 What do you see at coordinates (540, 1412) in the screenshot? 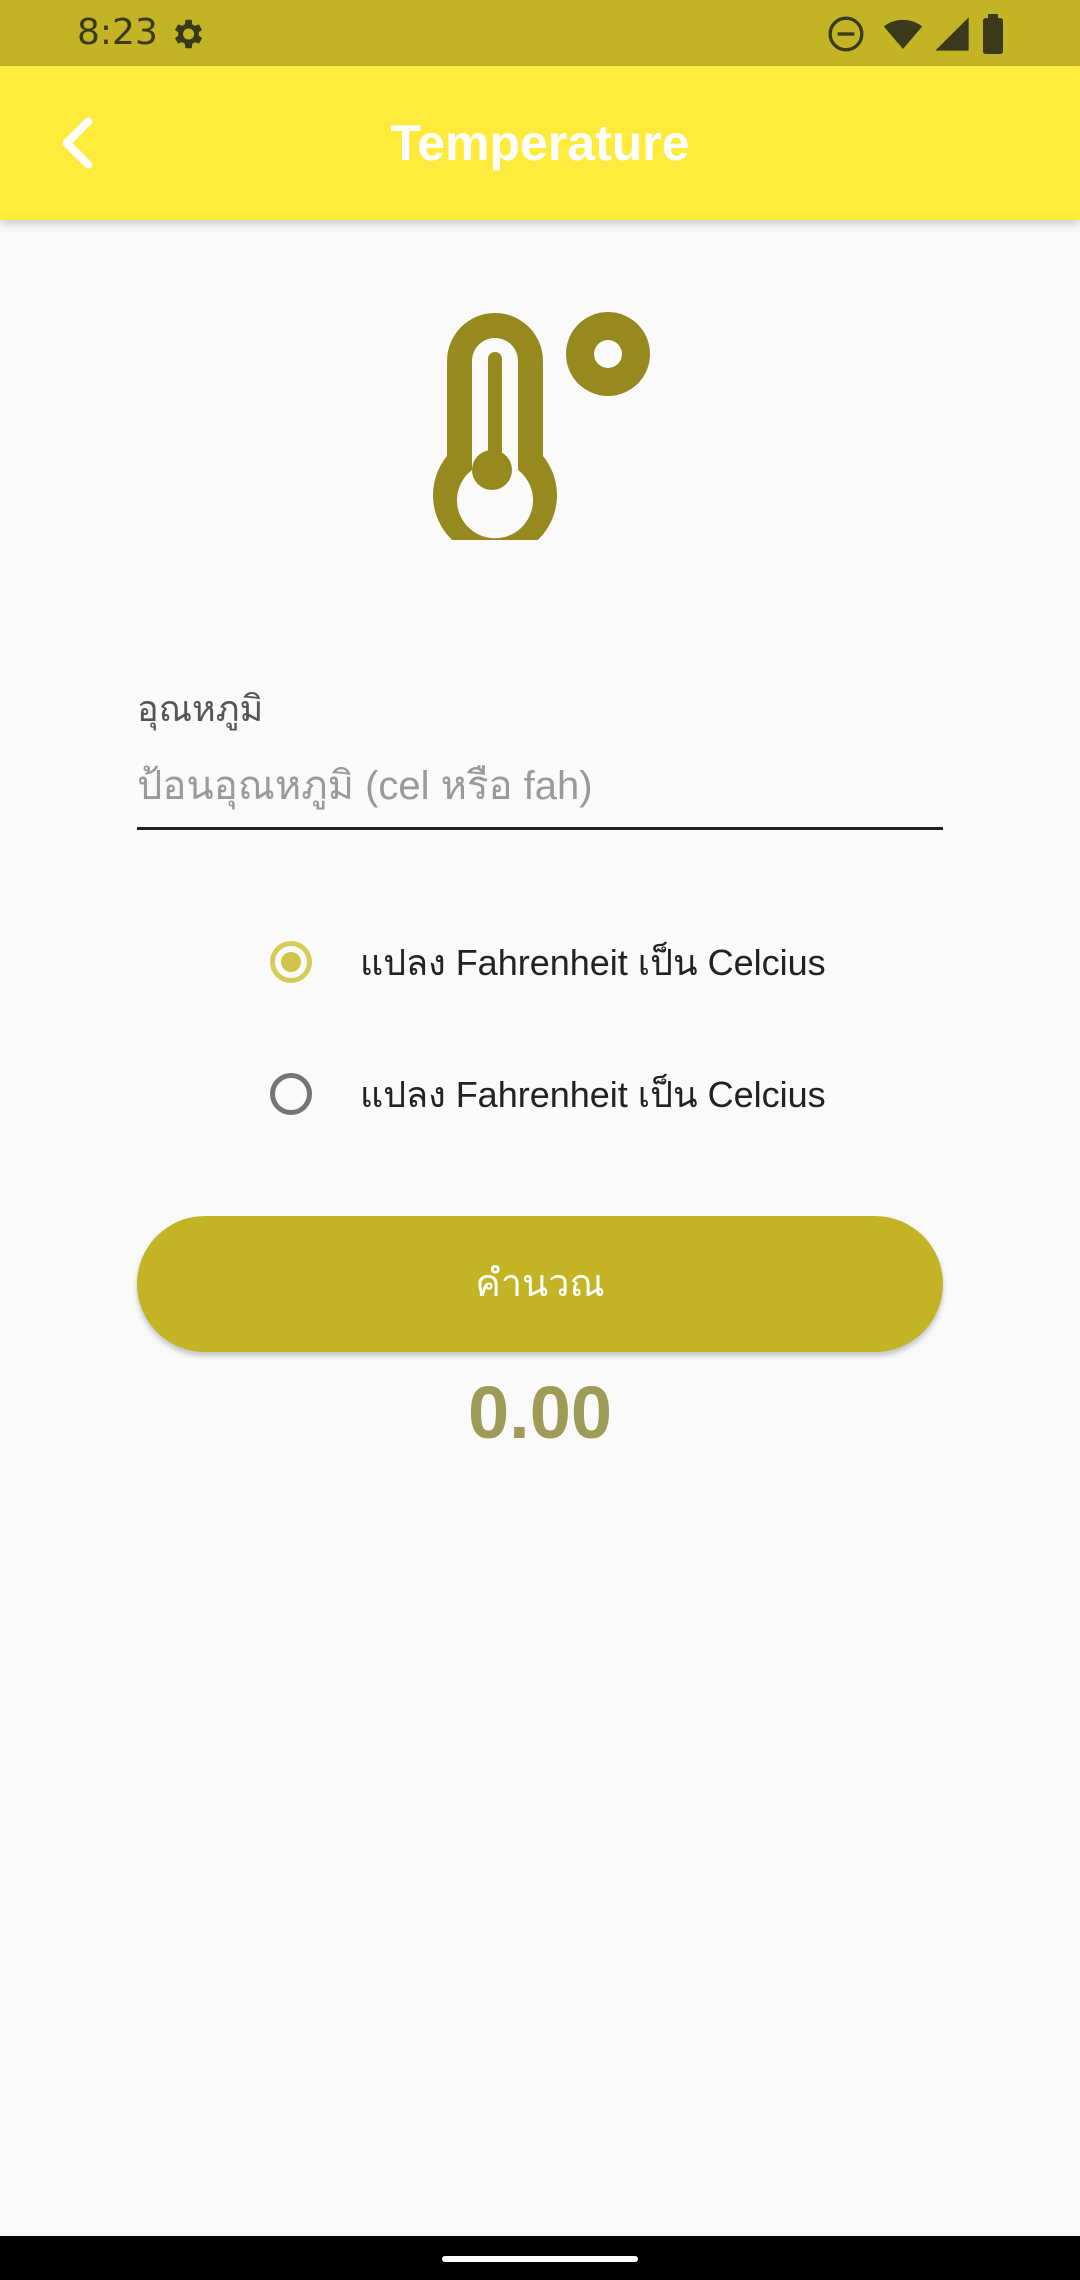
I see `result-value: 0.00` at bounding box center [540, 1412].